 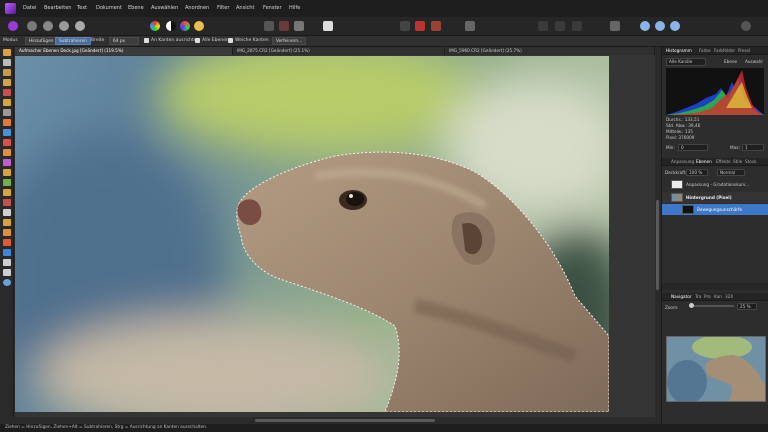 What do you see at coordinates (550, 51) in the screenshot?
I see `tab-img-5960: IMG_5960.CR2 [Geändert] (25.7%)` at bounding box center [550, 51].